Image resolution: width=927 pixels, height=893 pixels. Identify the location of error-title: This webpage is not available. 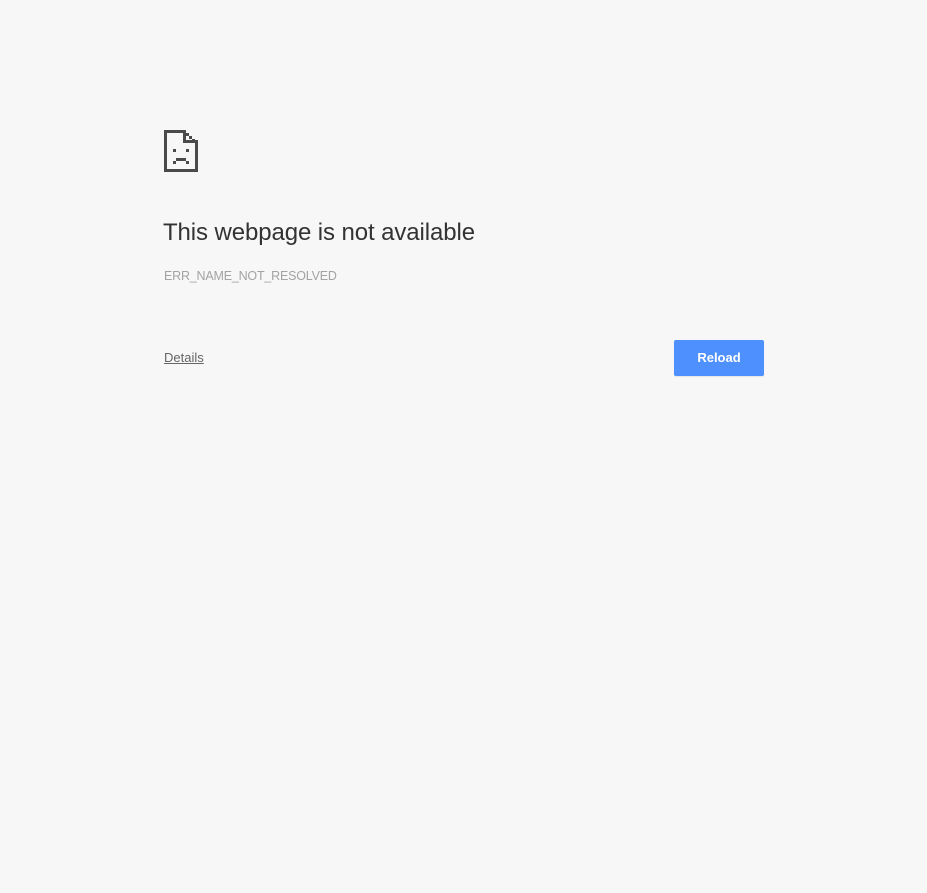
(319, 232).